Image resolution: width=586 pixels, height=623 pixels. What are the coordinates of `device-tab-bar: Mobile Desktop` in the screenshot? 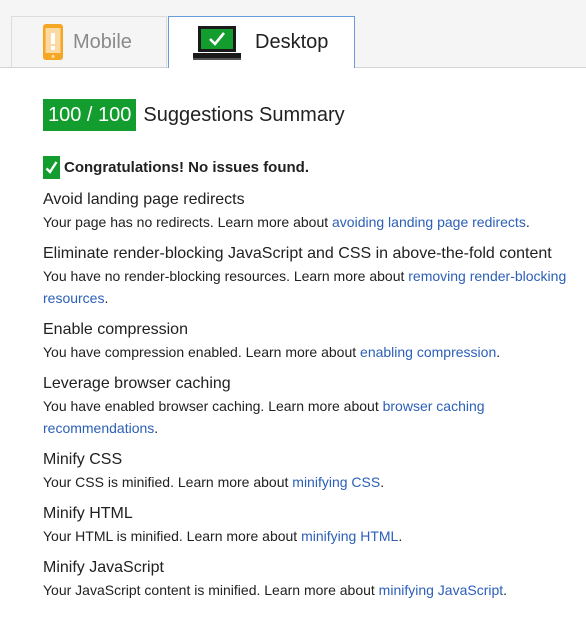 It's located at (293, 34).